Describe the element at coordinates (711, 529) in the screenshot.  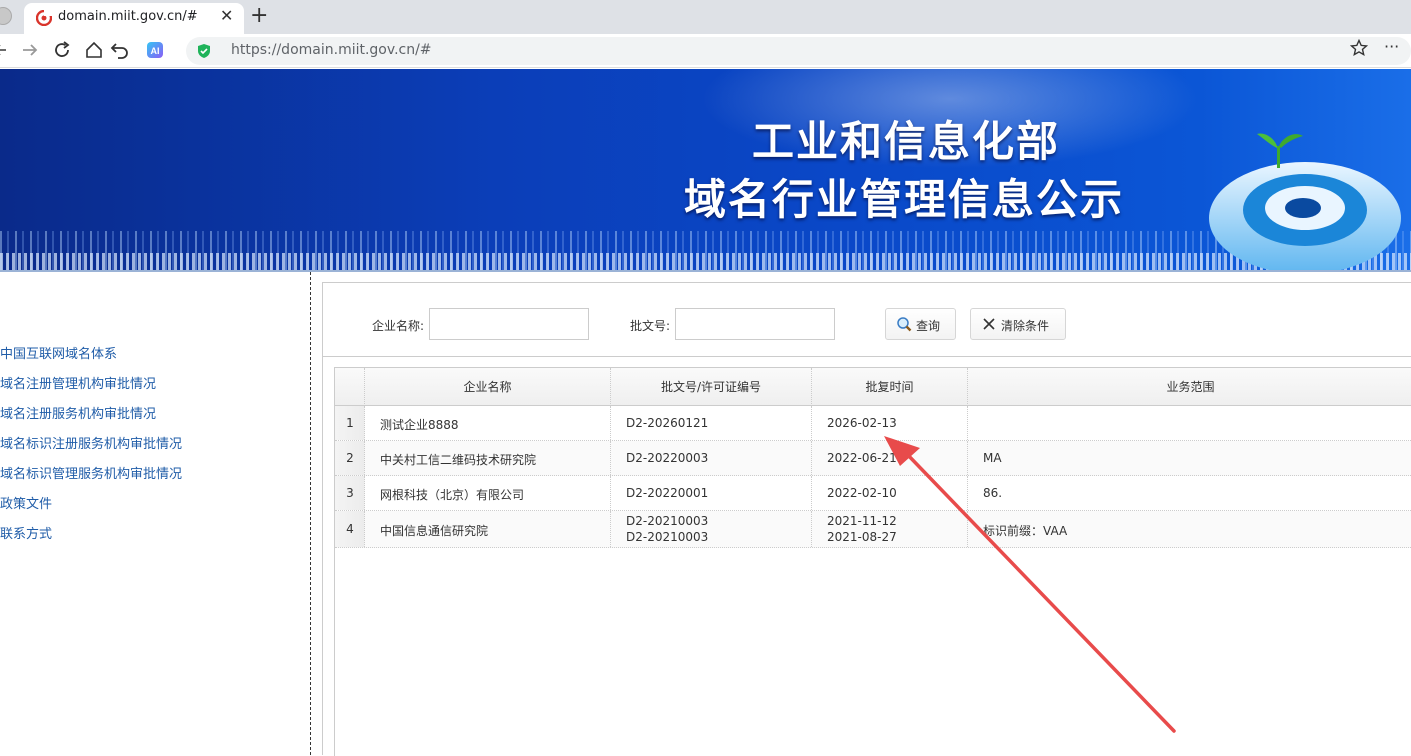
I see `license-cell: D2-20210003 D2-20210003` at that location.